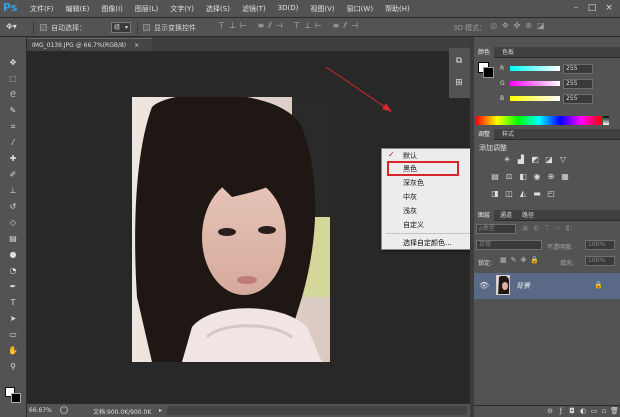 This screenshot has width=620, height=417. I want to click on menu-window: 窗口(W), so click(360, 9).